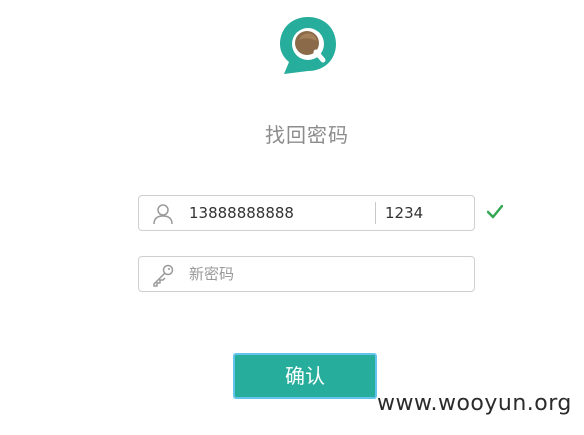  I want to click on verification-code-input: 1234, so click(404, 213).